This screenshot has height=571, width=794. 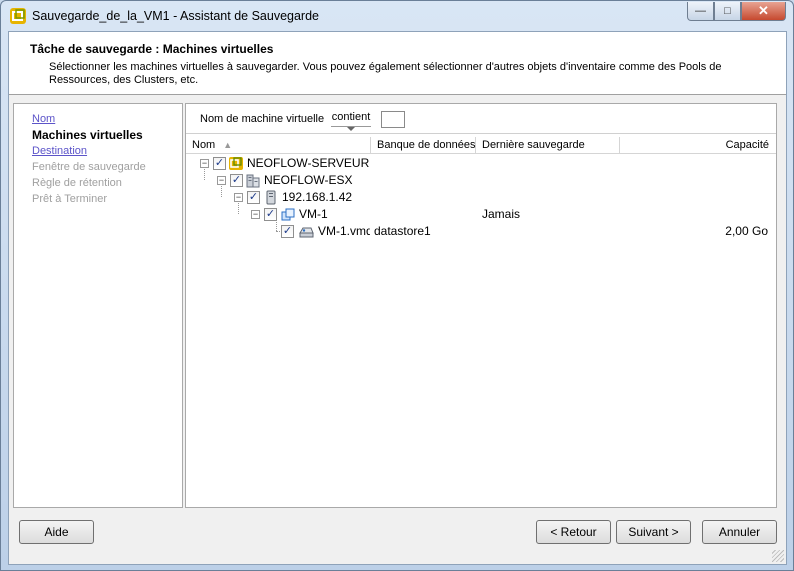 What do you see at coordinates (278, 145) in the screenshot?
I see `column-header-nom: Nom ▲` at bounding box center [278, 145].